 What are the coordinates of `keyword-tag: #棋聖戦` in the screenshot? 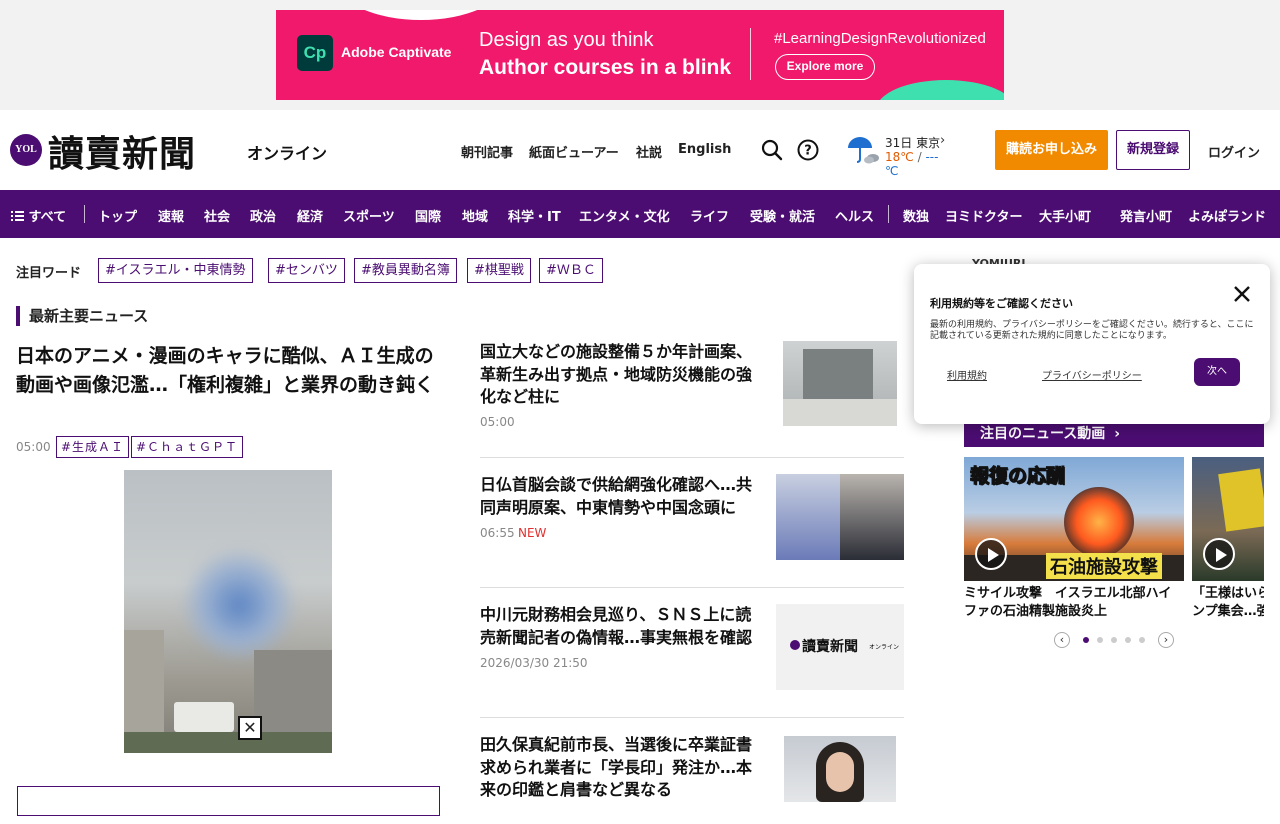 It's located at (499, 270).